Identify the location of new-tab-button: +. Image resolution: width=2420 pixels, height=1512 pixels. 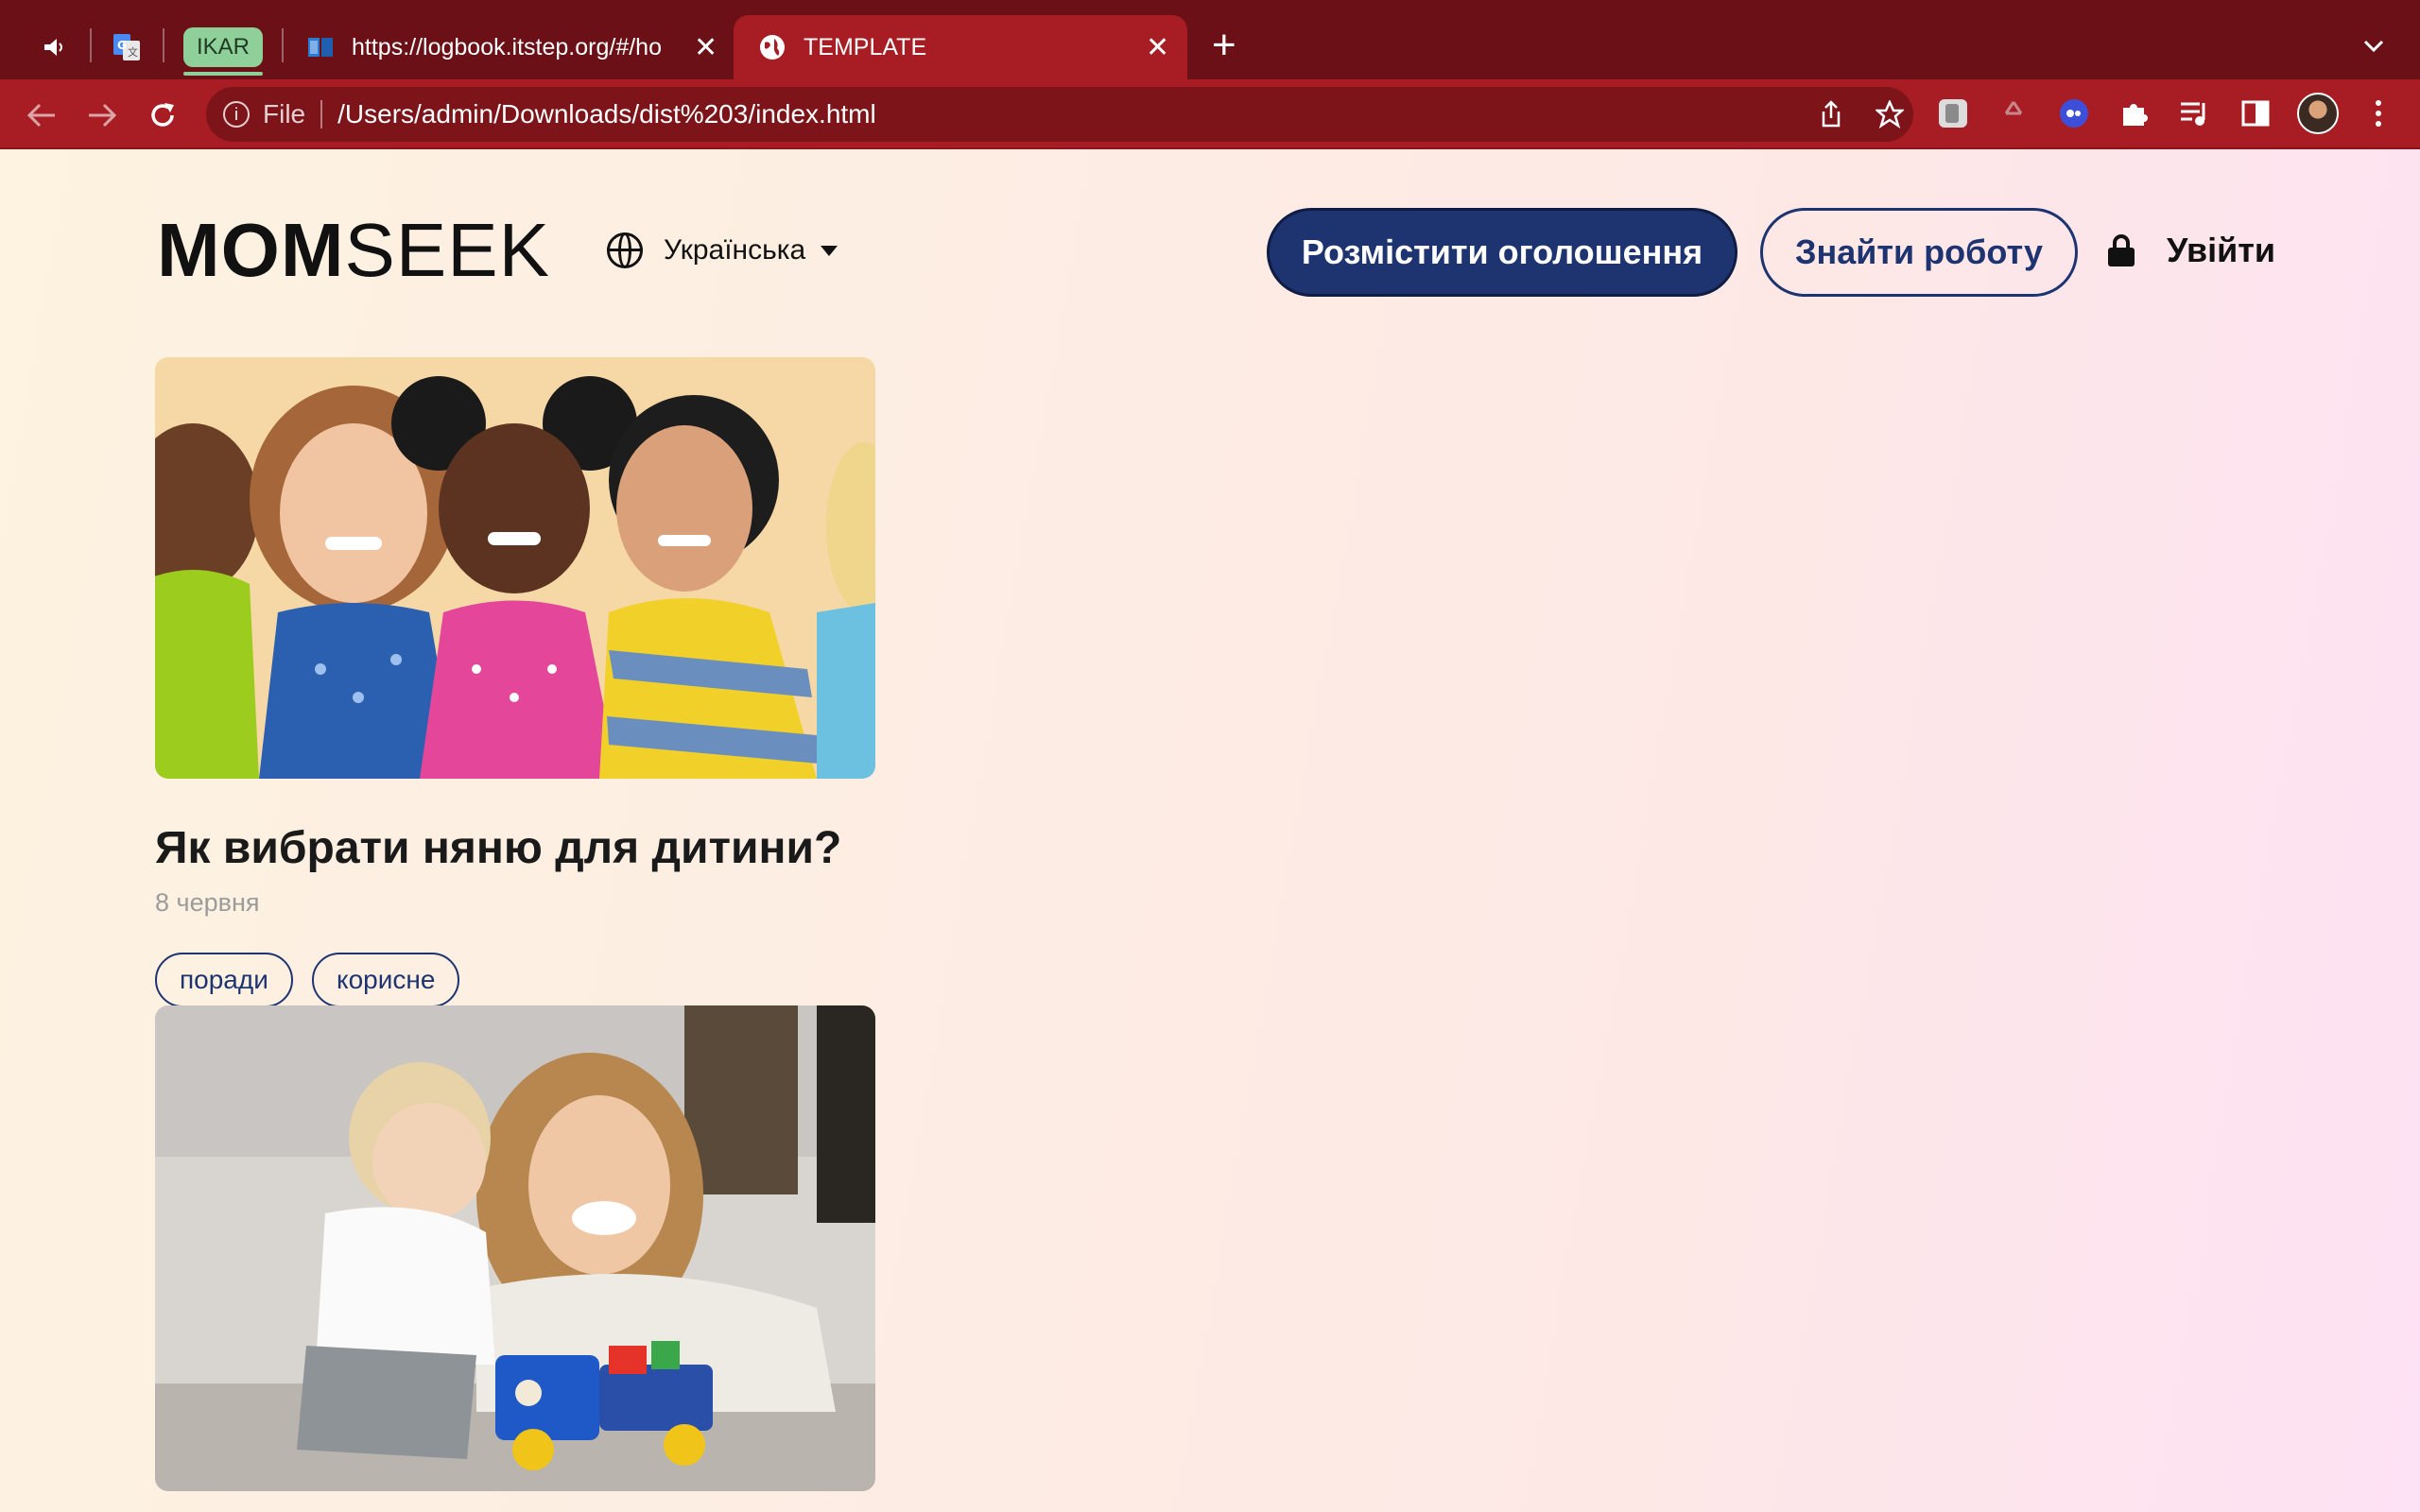
(1224, 45).